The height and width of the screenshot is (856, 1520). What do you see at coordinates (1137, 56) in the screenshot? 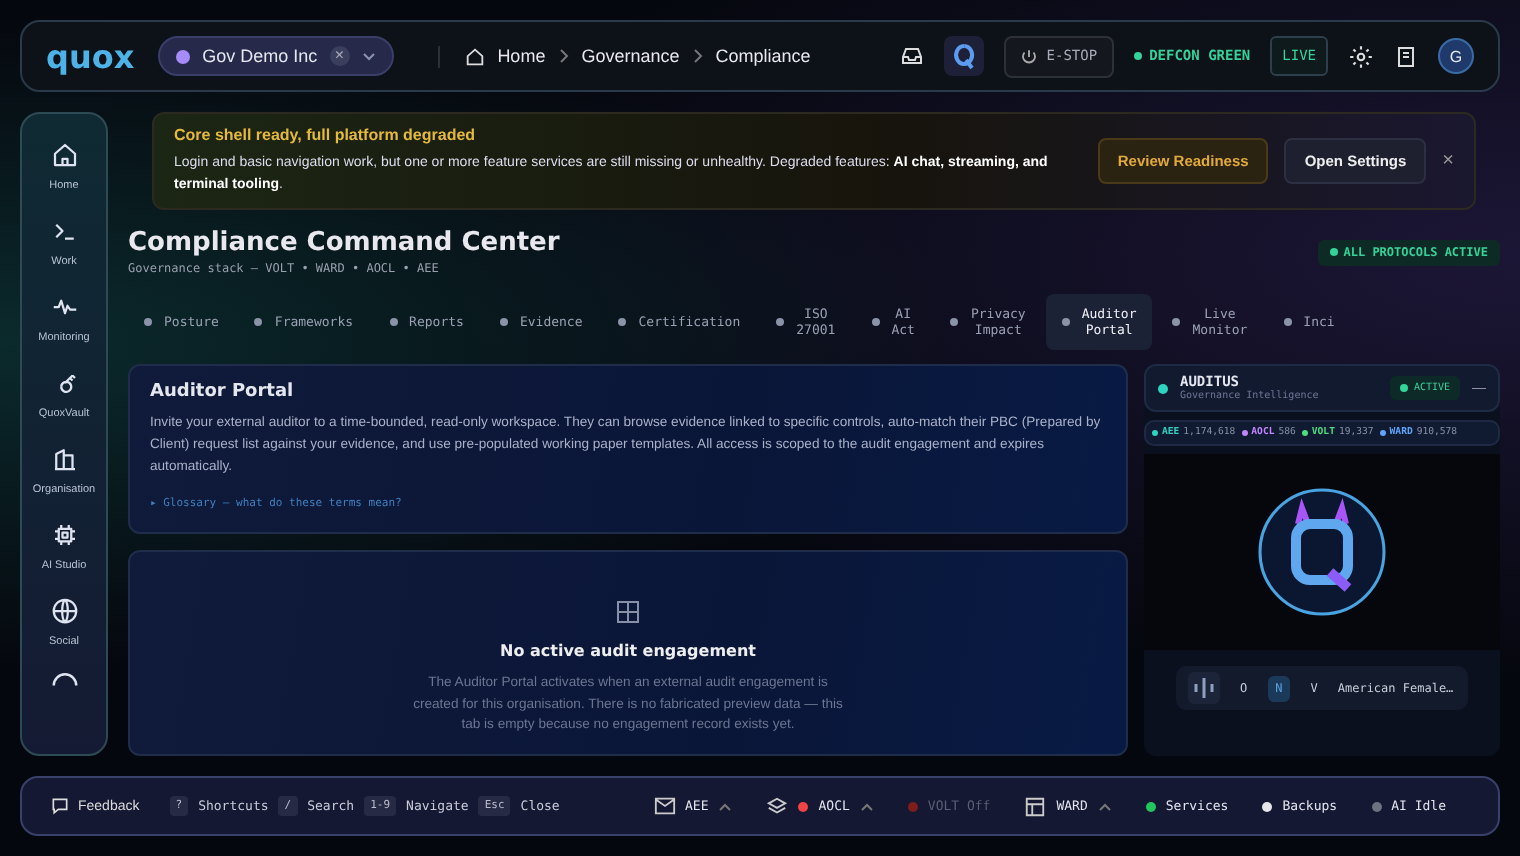
I see `status-dot-icon` at bounding box center [1137, 56].